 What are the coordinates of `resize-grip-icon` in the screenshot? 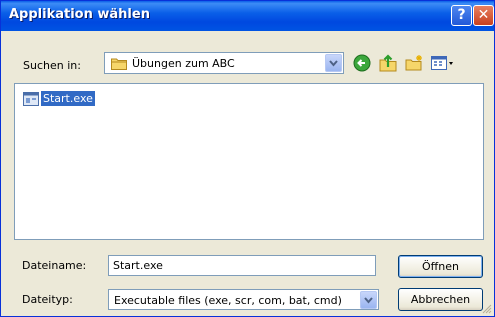 It's located at (487, 309).